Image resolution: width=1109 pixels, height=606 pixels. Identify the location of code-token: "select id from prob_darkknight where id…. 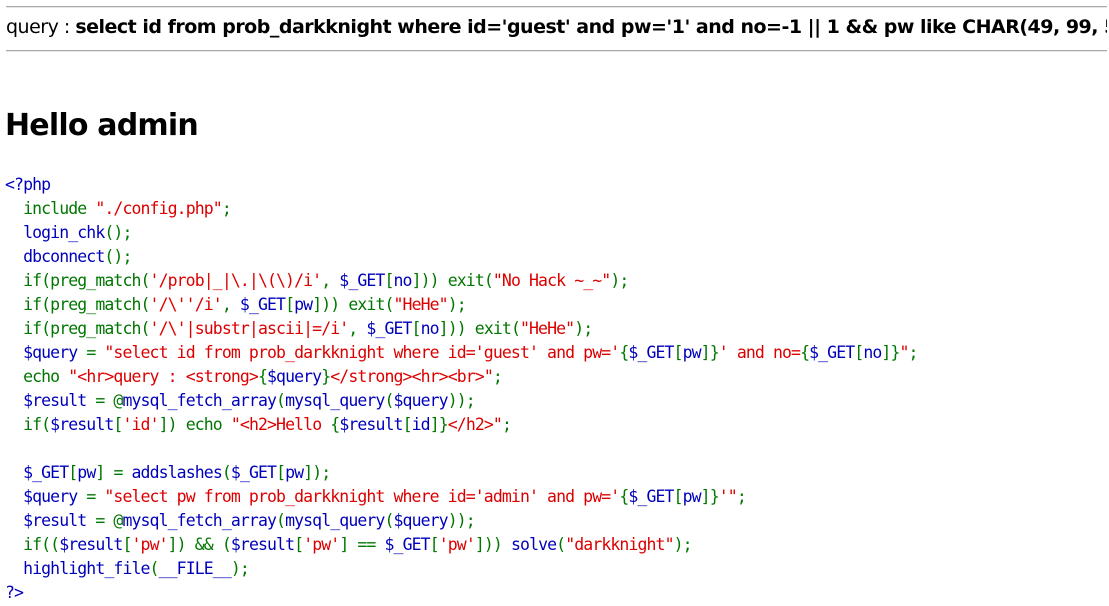
(362, 352).